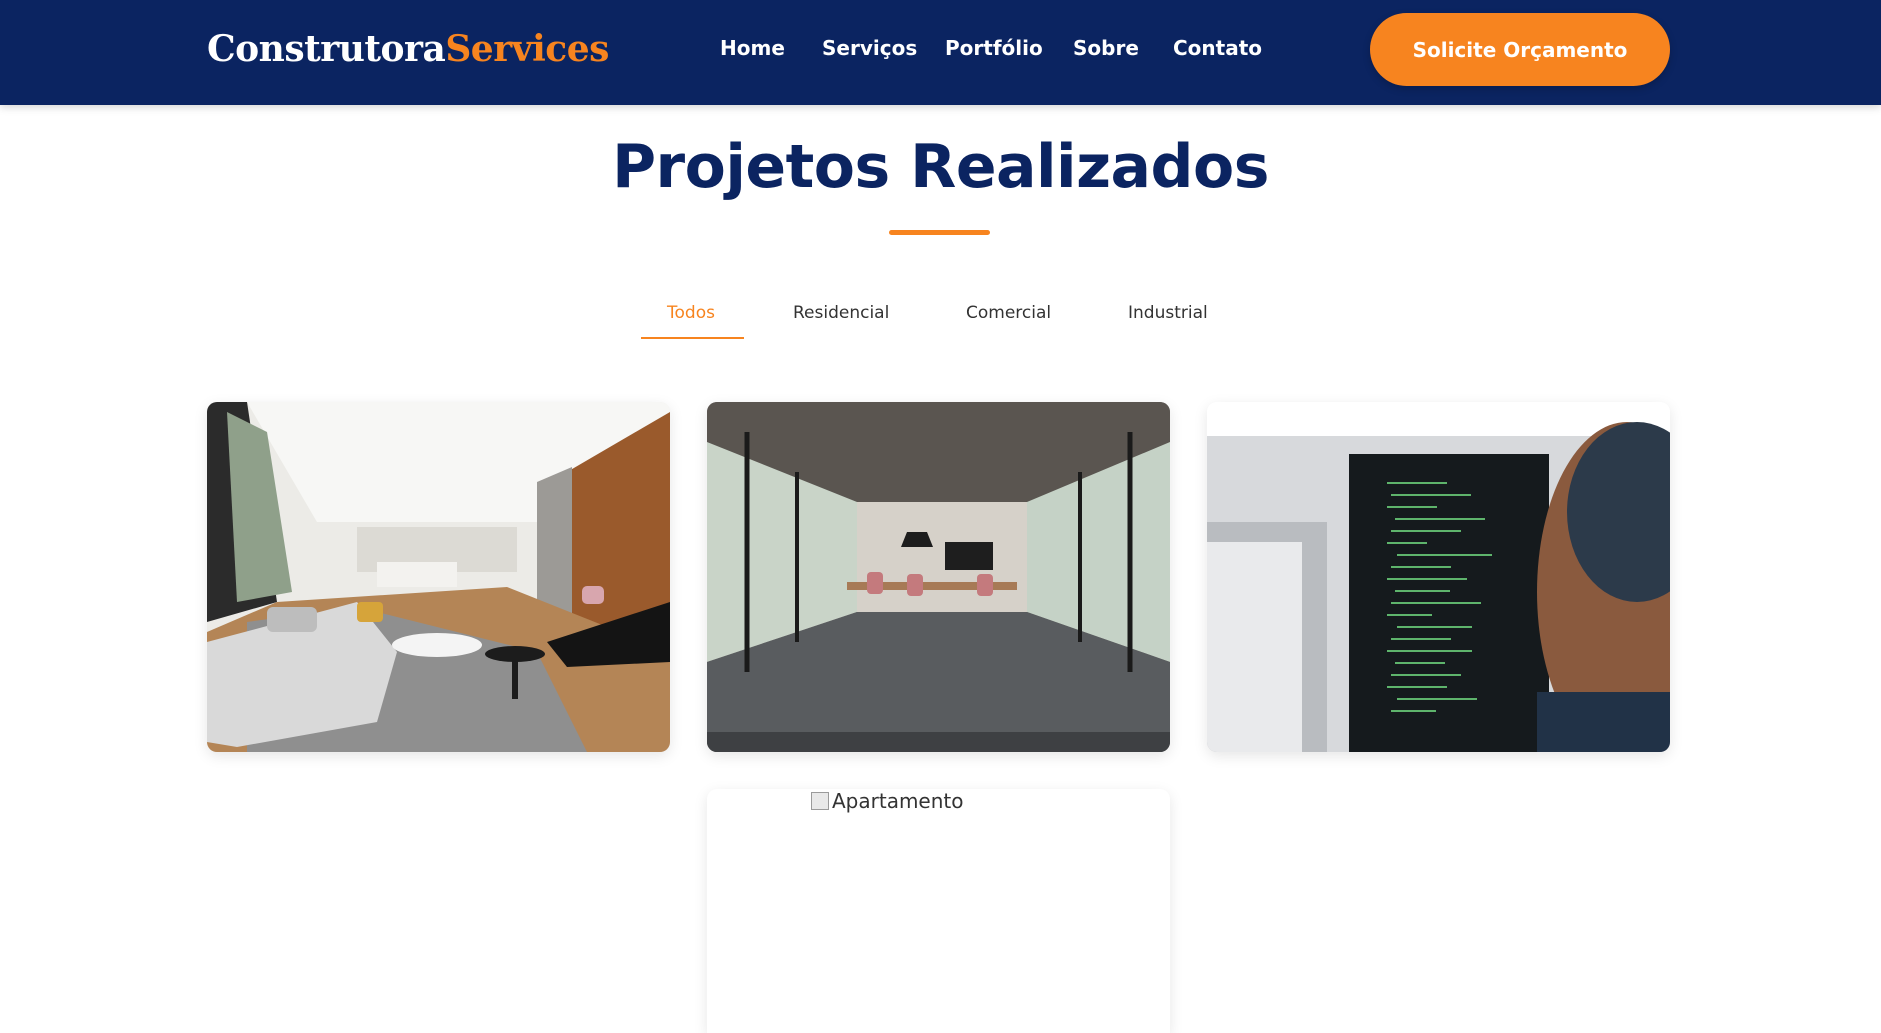 This screenshot has width=1881, height=1033. Describe the element at coordinates (869, 48) in the screenshot. I see `nav-servicos: Serviços` at that location.